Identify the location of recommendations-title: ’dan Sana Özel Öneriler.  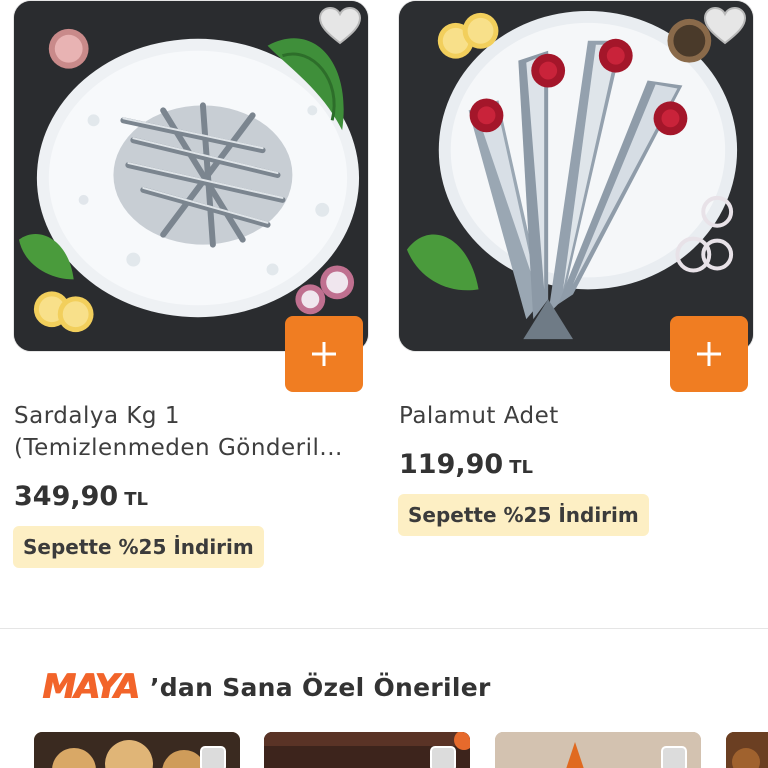
(320, 687).